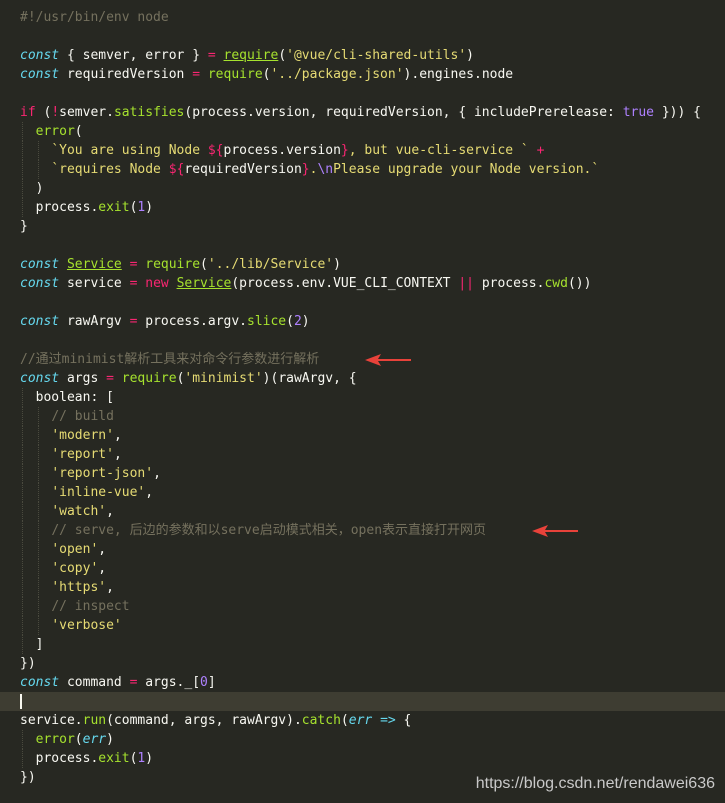 Image resolution: width=725 pixels, height=803 pixels. I want to click on code-token: err, so click(94, 739).